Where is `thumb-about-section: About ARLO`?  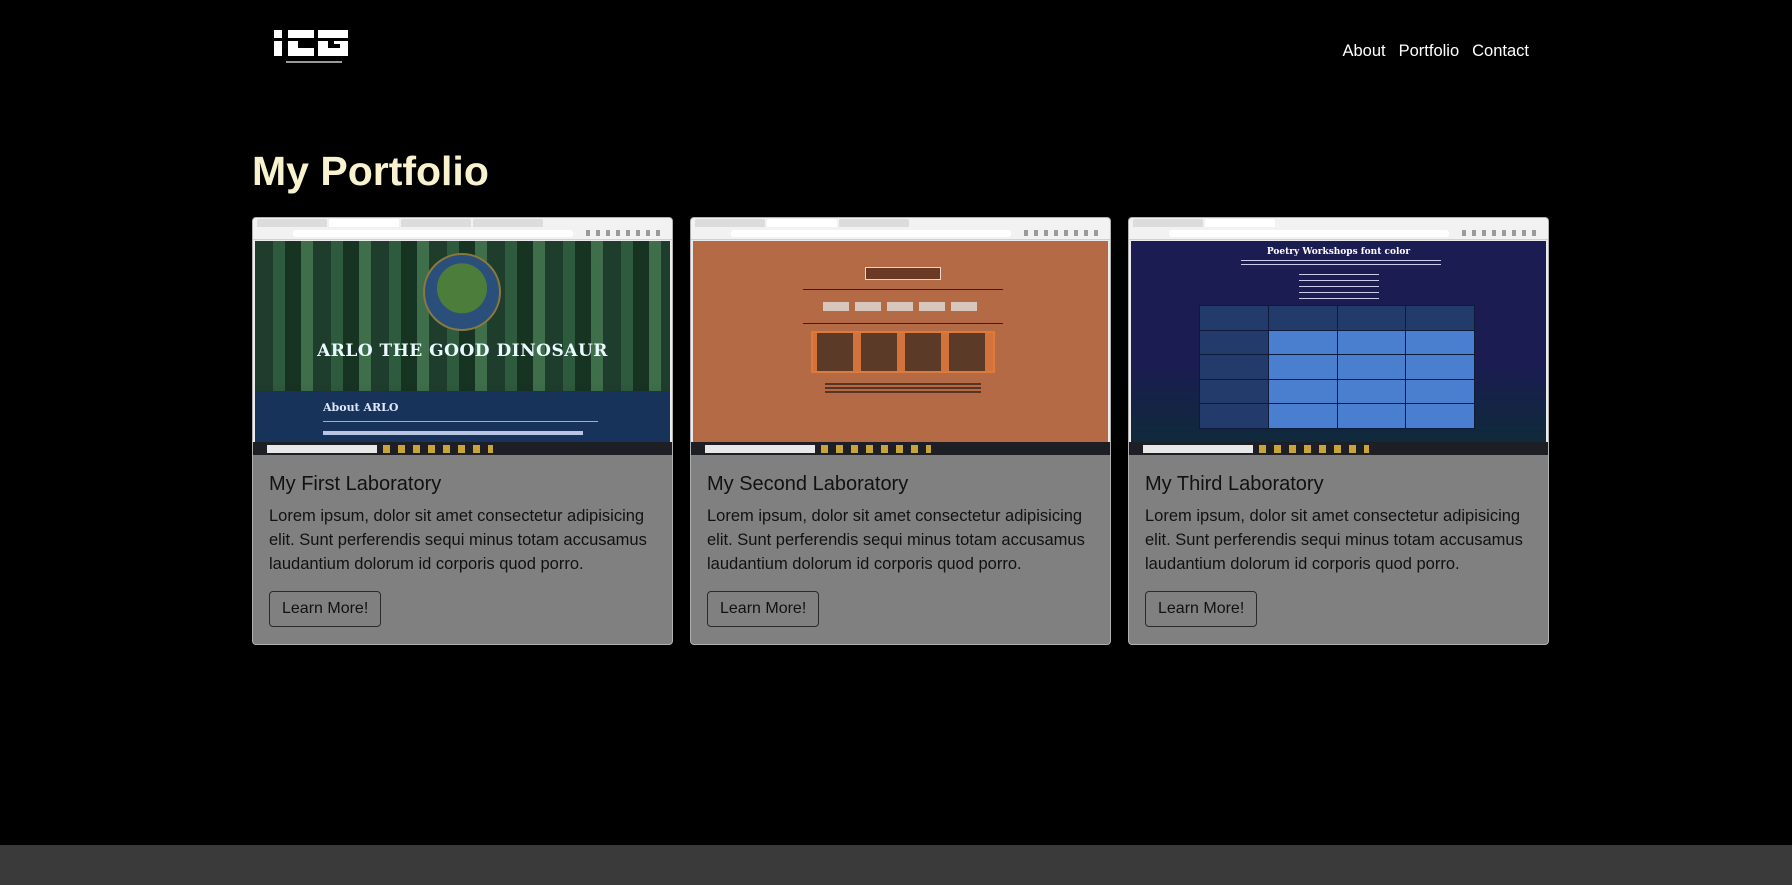
thumb-about-section: About ARLO is located at coordinates (462, 416).